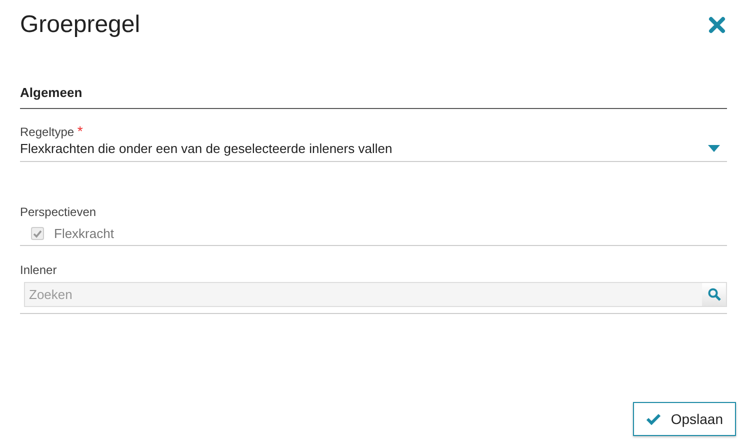  I want to click on required-mark: *, so click(80, 131).